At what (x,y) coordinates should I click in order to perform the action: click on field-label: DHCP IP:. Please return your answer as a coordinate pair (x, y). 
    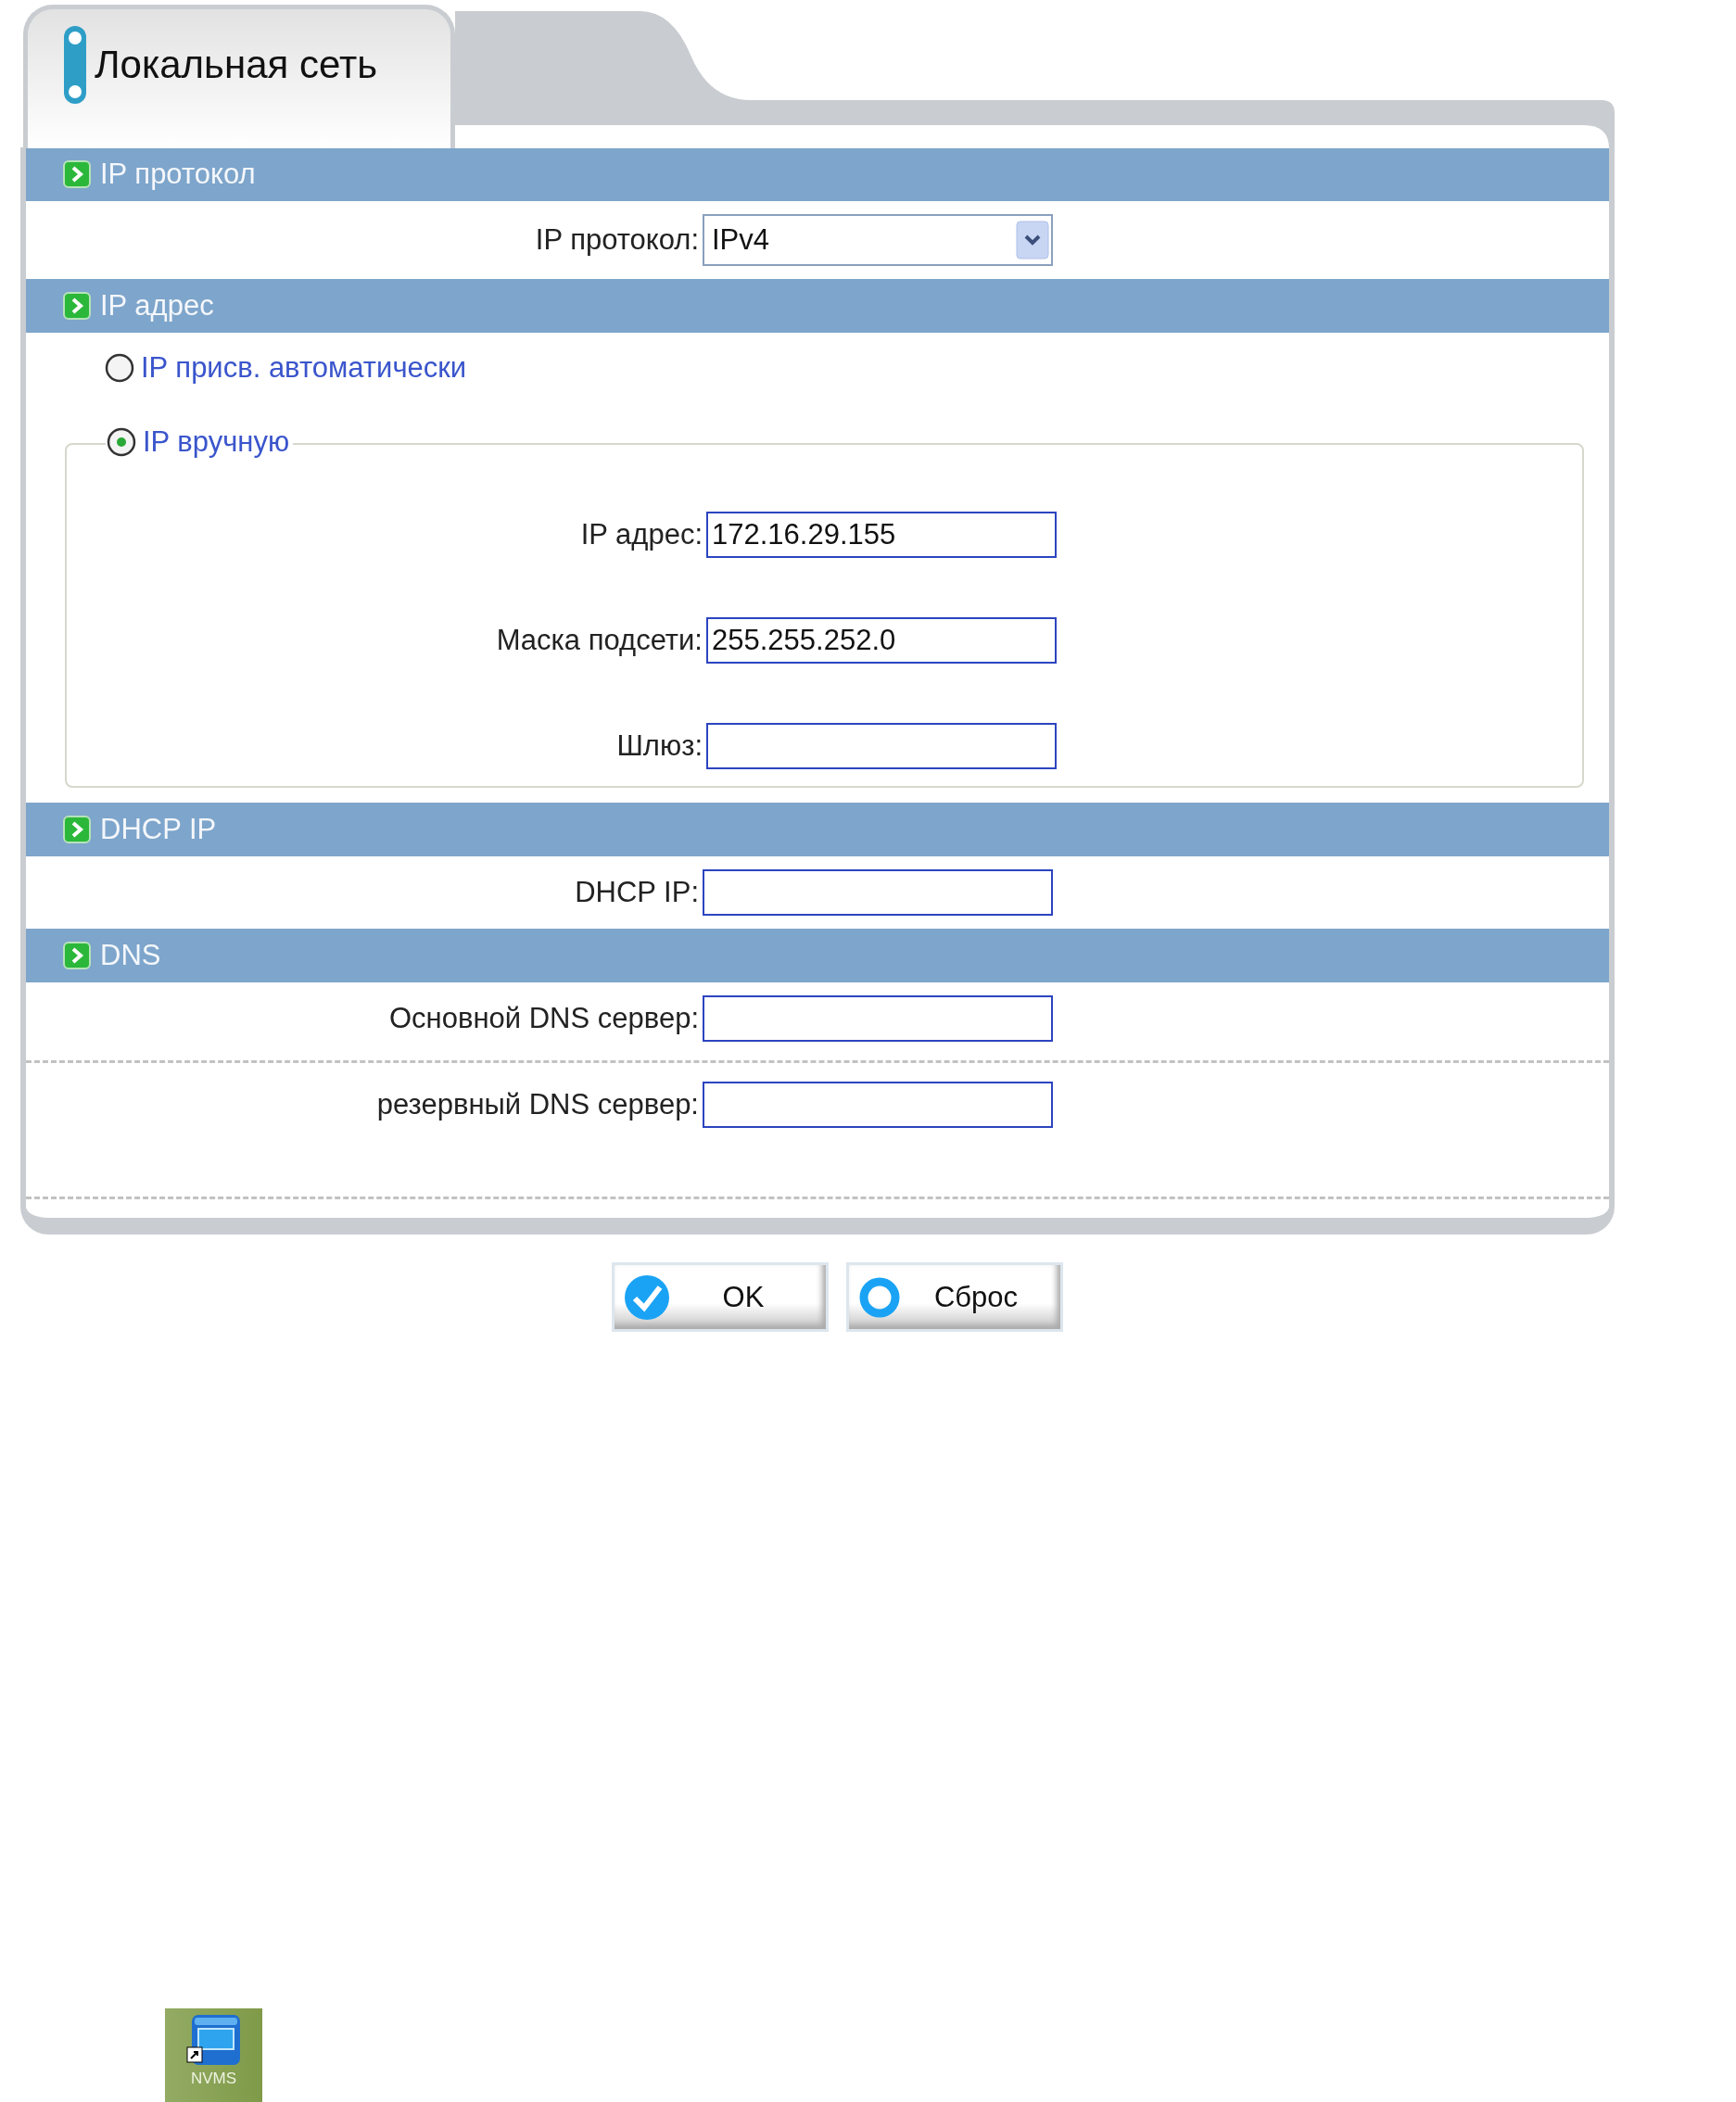
    Looking at the image, I should click on (637, 892).